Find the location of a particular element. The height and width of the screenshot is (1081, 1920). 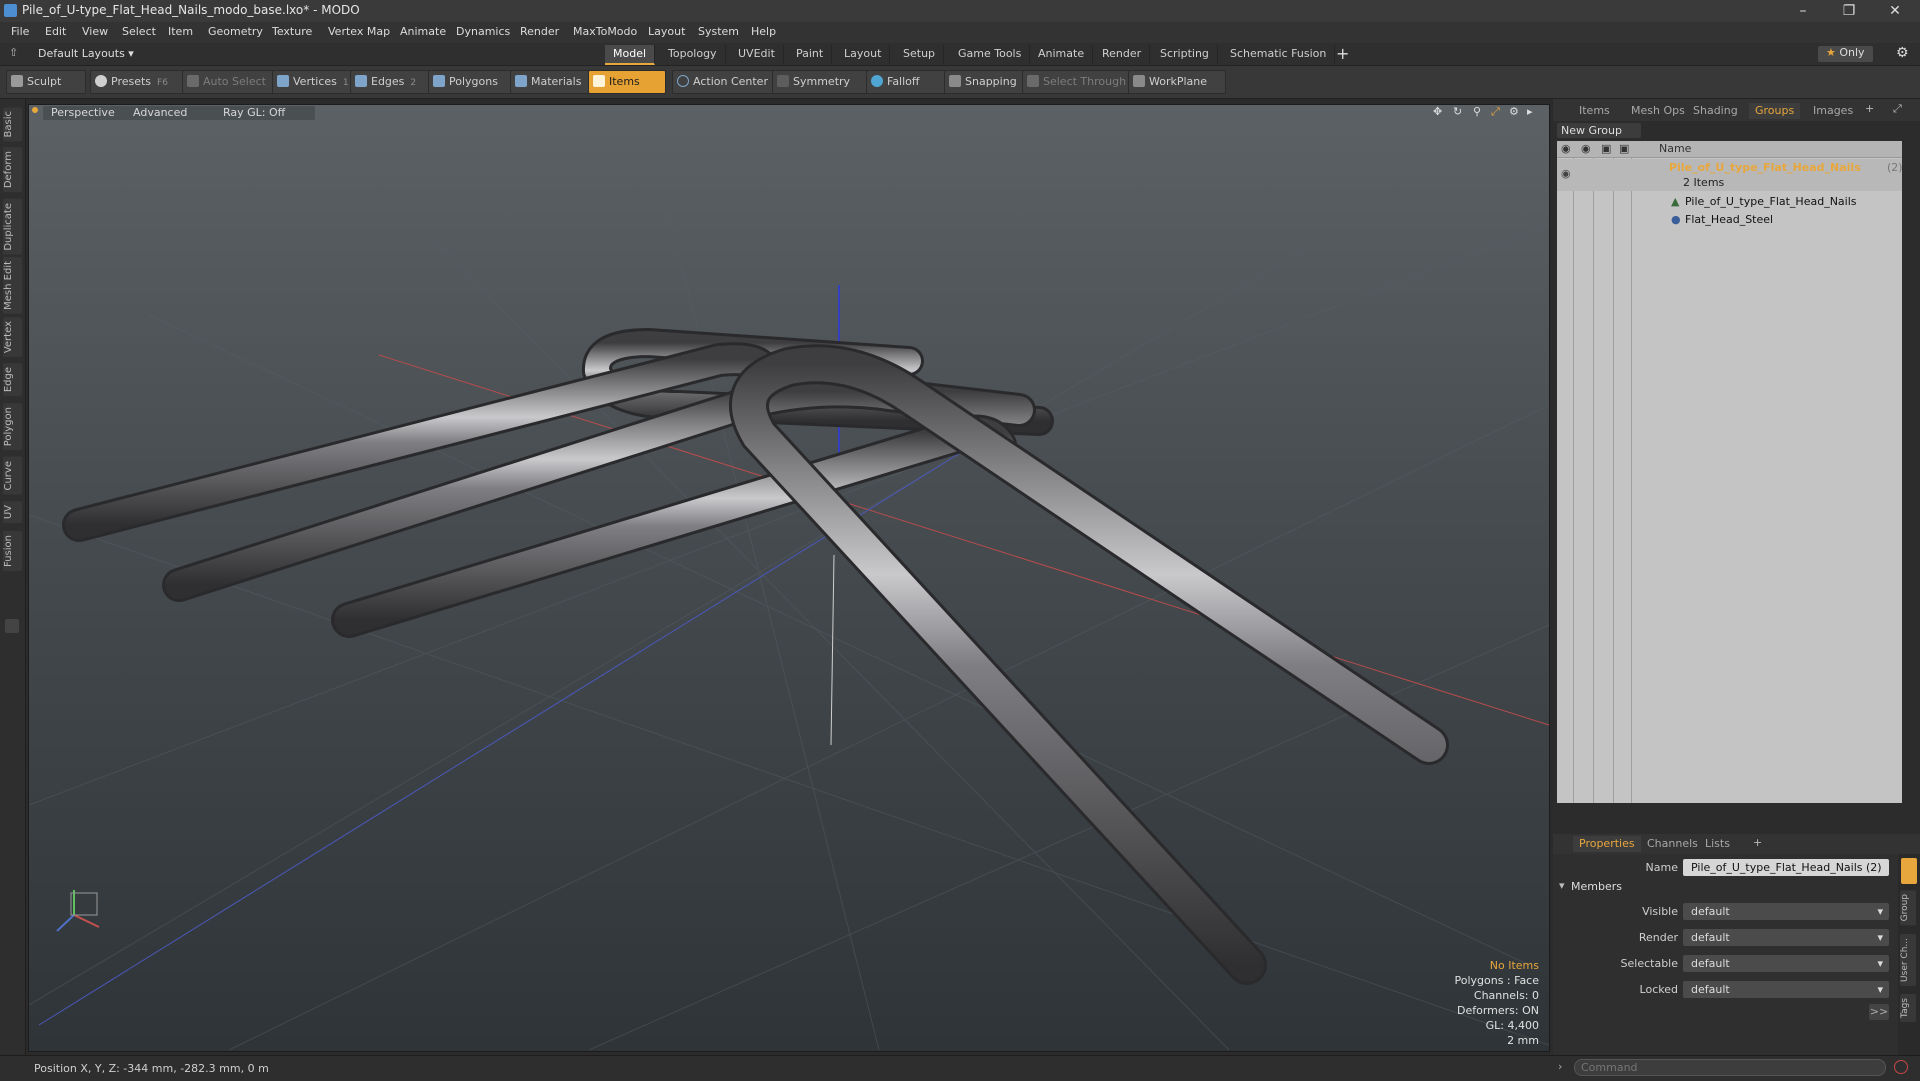

tab-mesh-ops: Mesh Ops is located at coordinates (1658, 111).